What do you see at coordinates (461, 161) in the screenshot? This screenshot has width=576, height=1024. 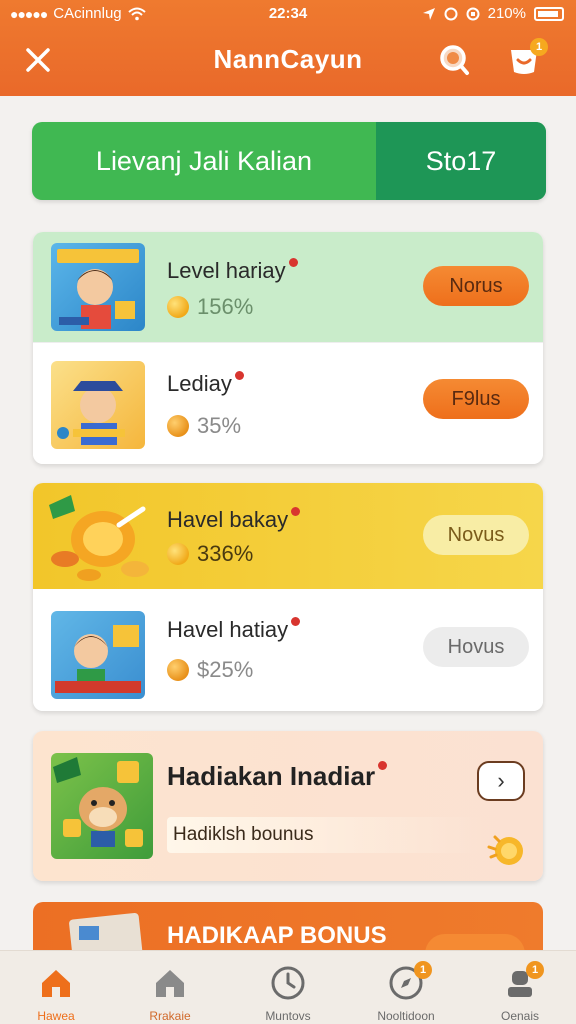 I see `hero-action: Sto17` at bounding box center [461, 161].